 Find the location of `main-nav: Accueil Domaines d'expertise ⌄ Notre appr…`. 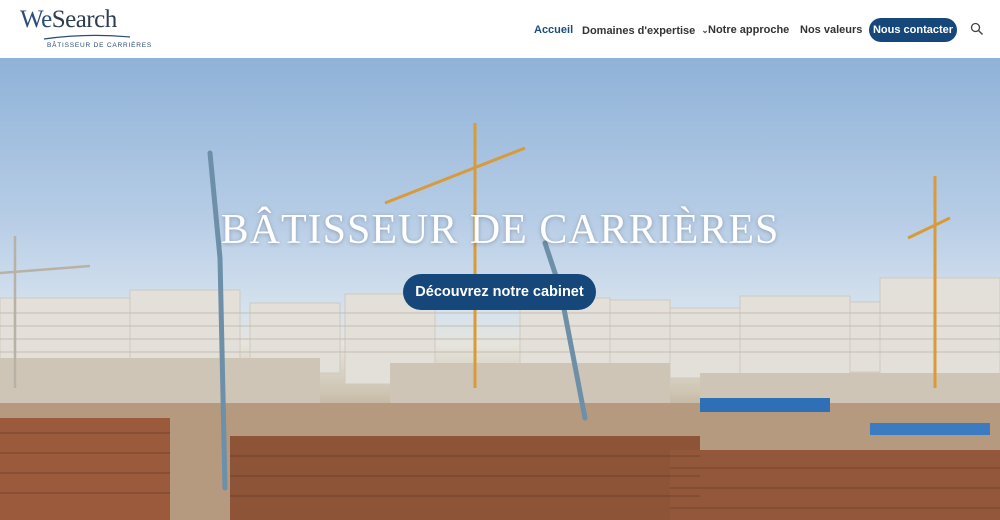

main-nav: Accueil Domaines d'expertise ⌄ Notre appr… is located at coordinates (760, 29).